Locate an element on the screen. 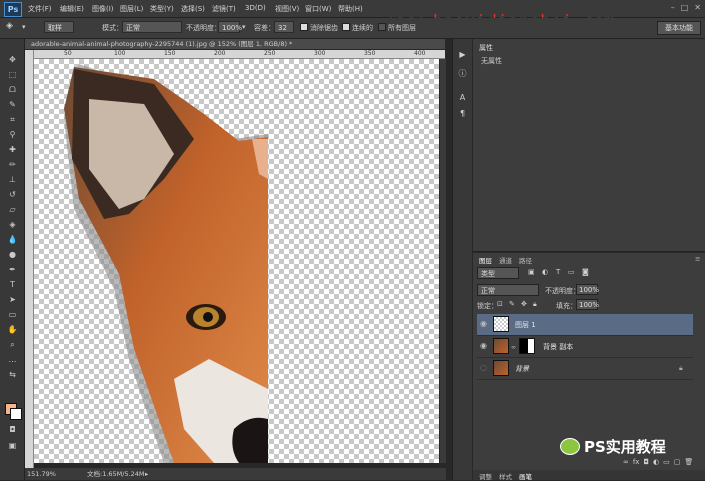  layers-panel-footer: ∞ fx ◘ ◐ ▭ ▢ 🗑︎ is located at coordinates (589, 464).